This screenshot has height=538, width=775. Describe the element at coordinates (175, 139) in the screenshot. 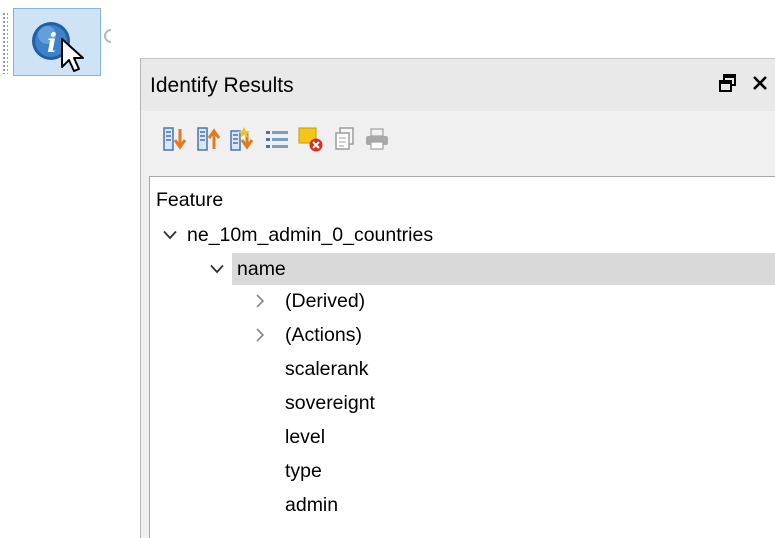

I see `expand-tree-icon` at that location.